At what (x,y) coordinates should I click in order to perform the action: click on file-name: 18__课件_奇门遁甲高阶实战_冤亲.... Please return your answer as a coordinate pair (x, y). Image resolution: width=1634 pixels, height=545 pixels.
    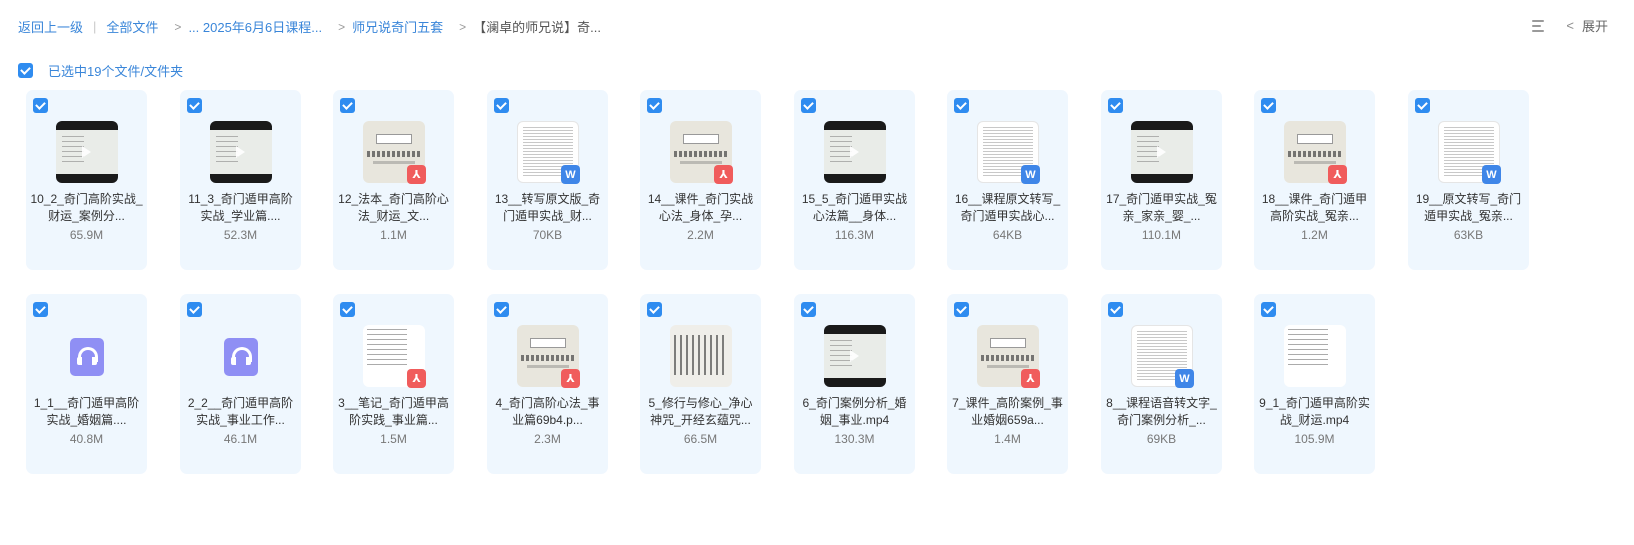
    Looking at the image, I should click on (1314, 208).